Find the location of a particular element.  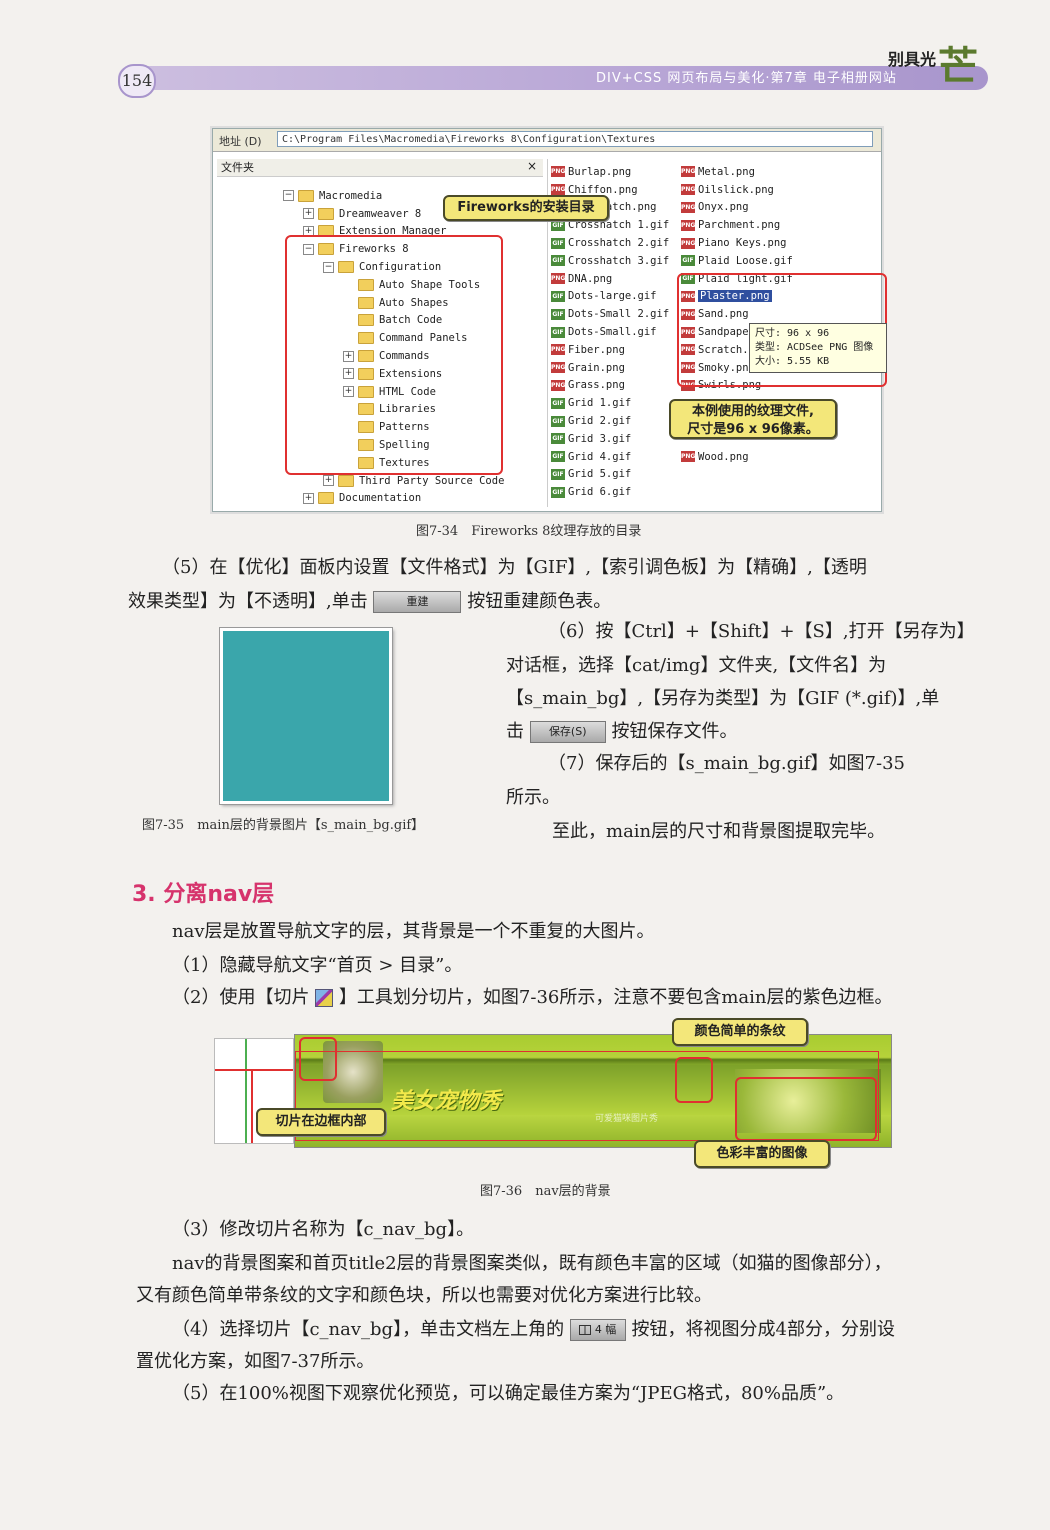

step-5-text-a: 效果类型】为【不透明】,单击 is located at coordinates (248, 601).